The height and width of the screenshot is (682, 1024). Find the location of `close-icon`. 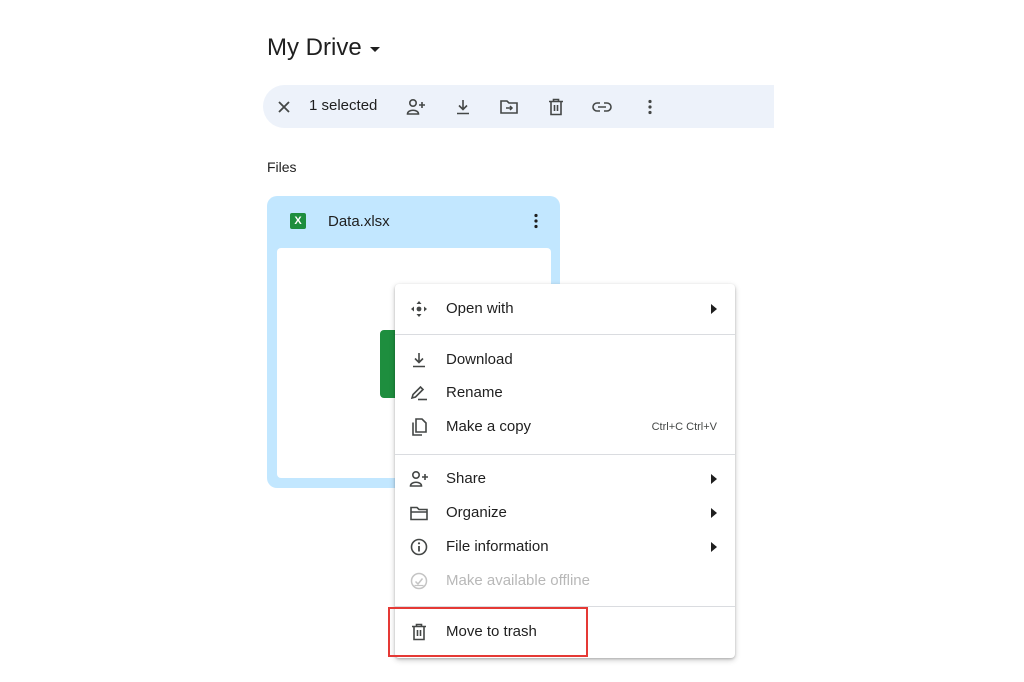

close-icon is located at coordinates (284, 107).